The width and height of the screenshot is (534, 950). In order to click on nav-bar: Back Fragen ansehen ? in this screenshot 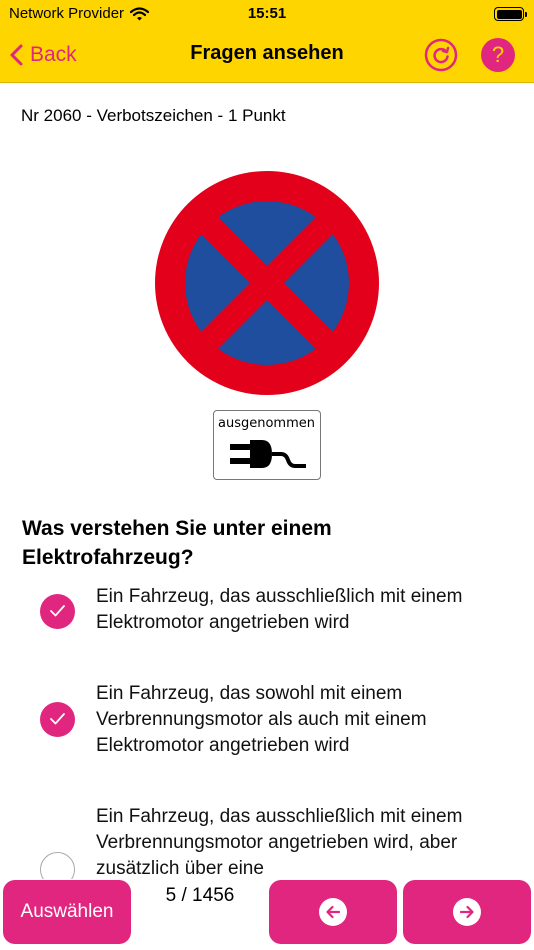, I will do `click(267, 55)`.